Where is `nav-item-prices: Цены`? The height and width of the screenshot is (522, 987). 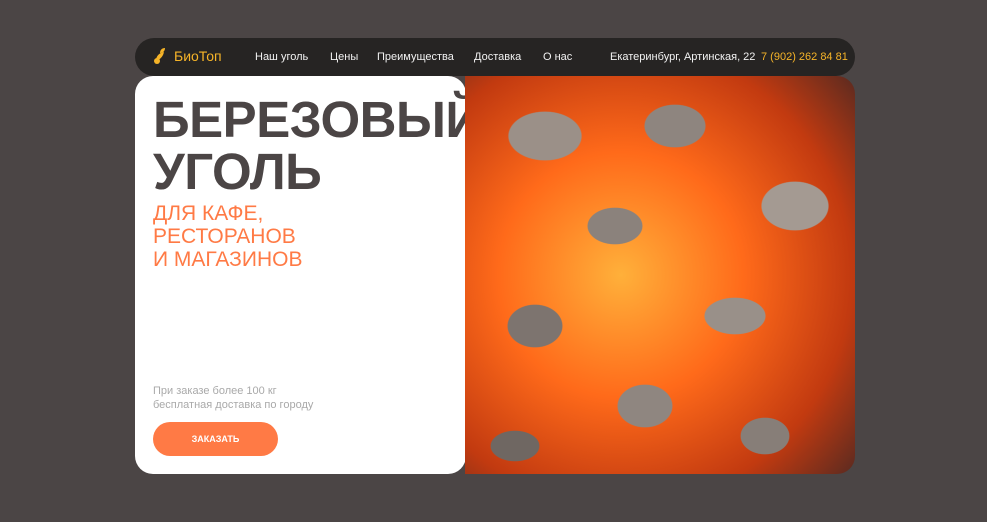 nav-item-prices: Цены is located at coordinates (344, 57).